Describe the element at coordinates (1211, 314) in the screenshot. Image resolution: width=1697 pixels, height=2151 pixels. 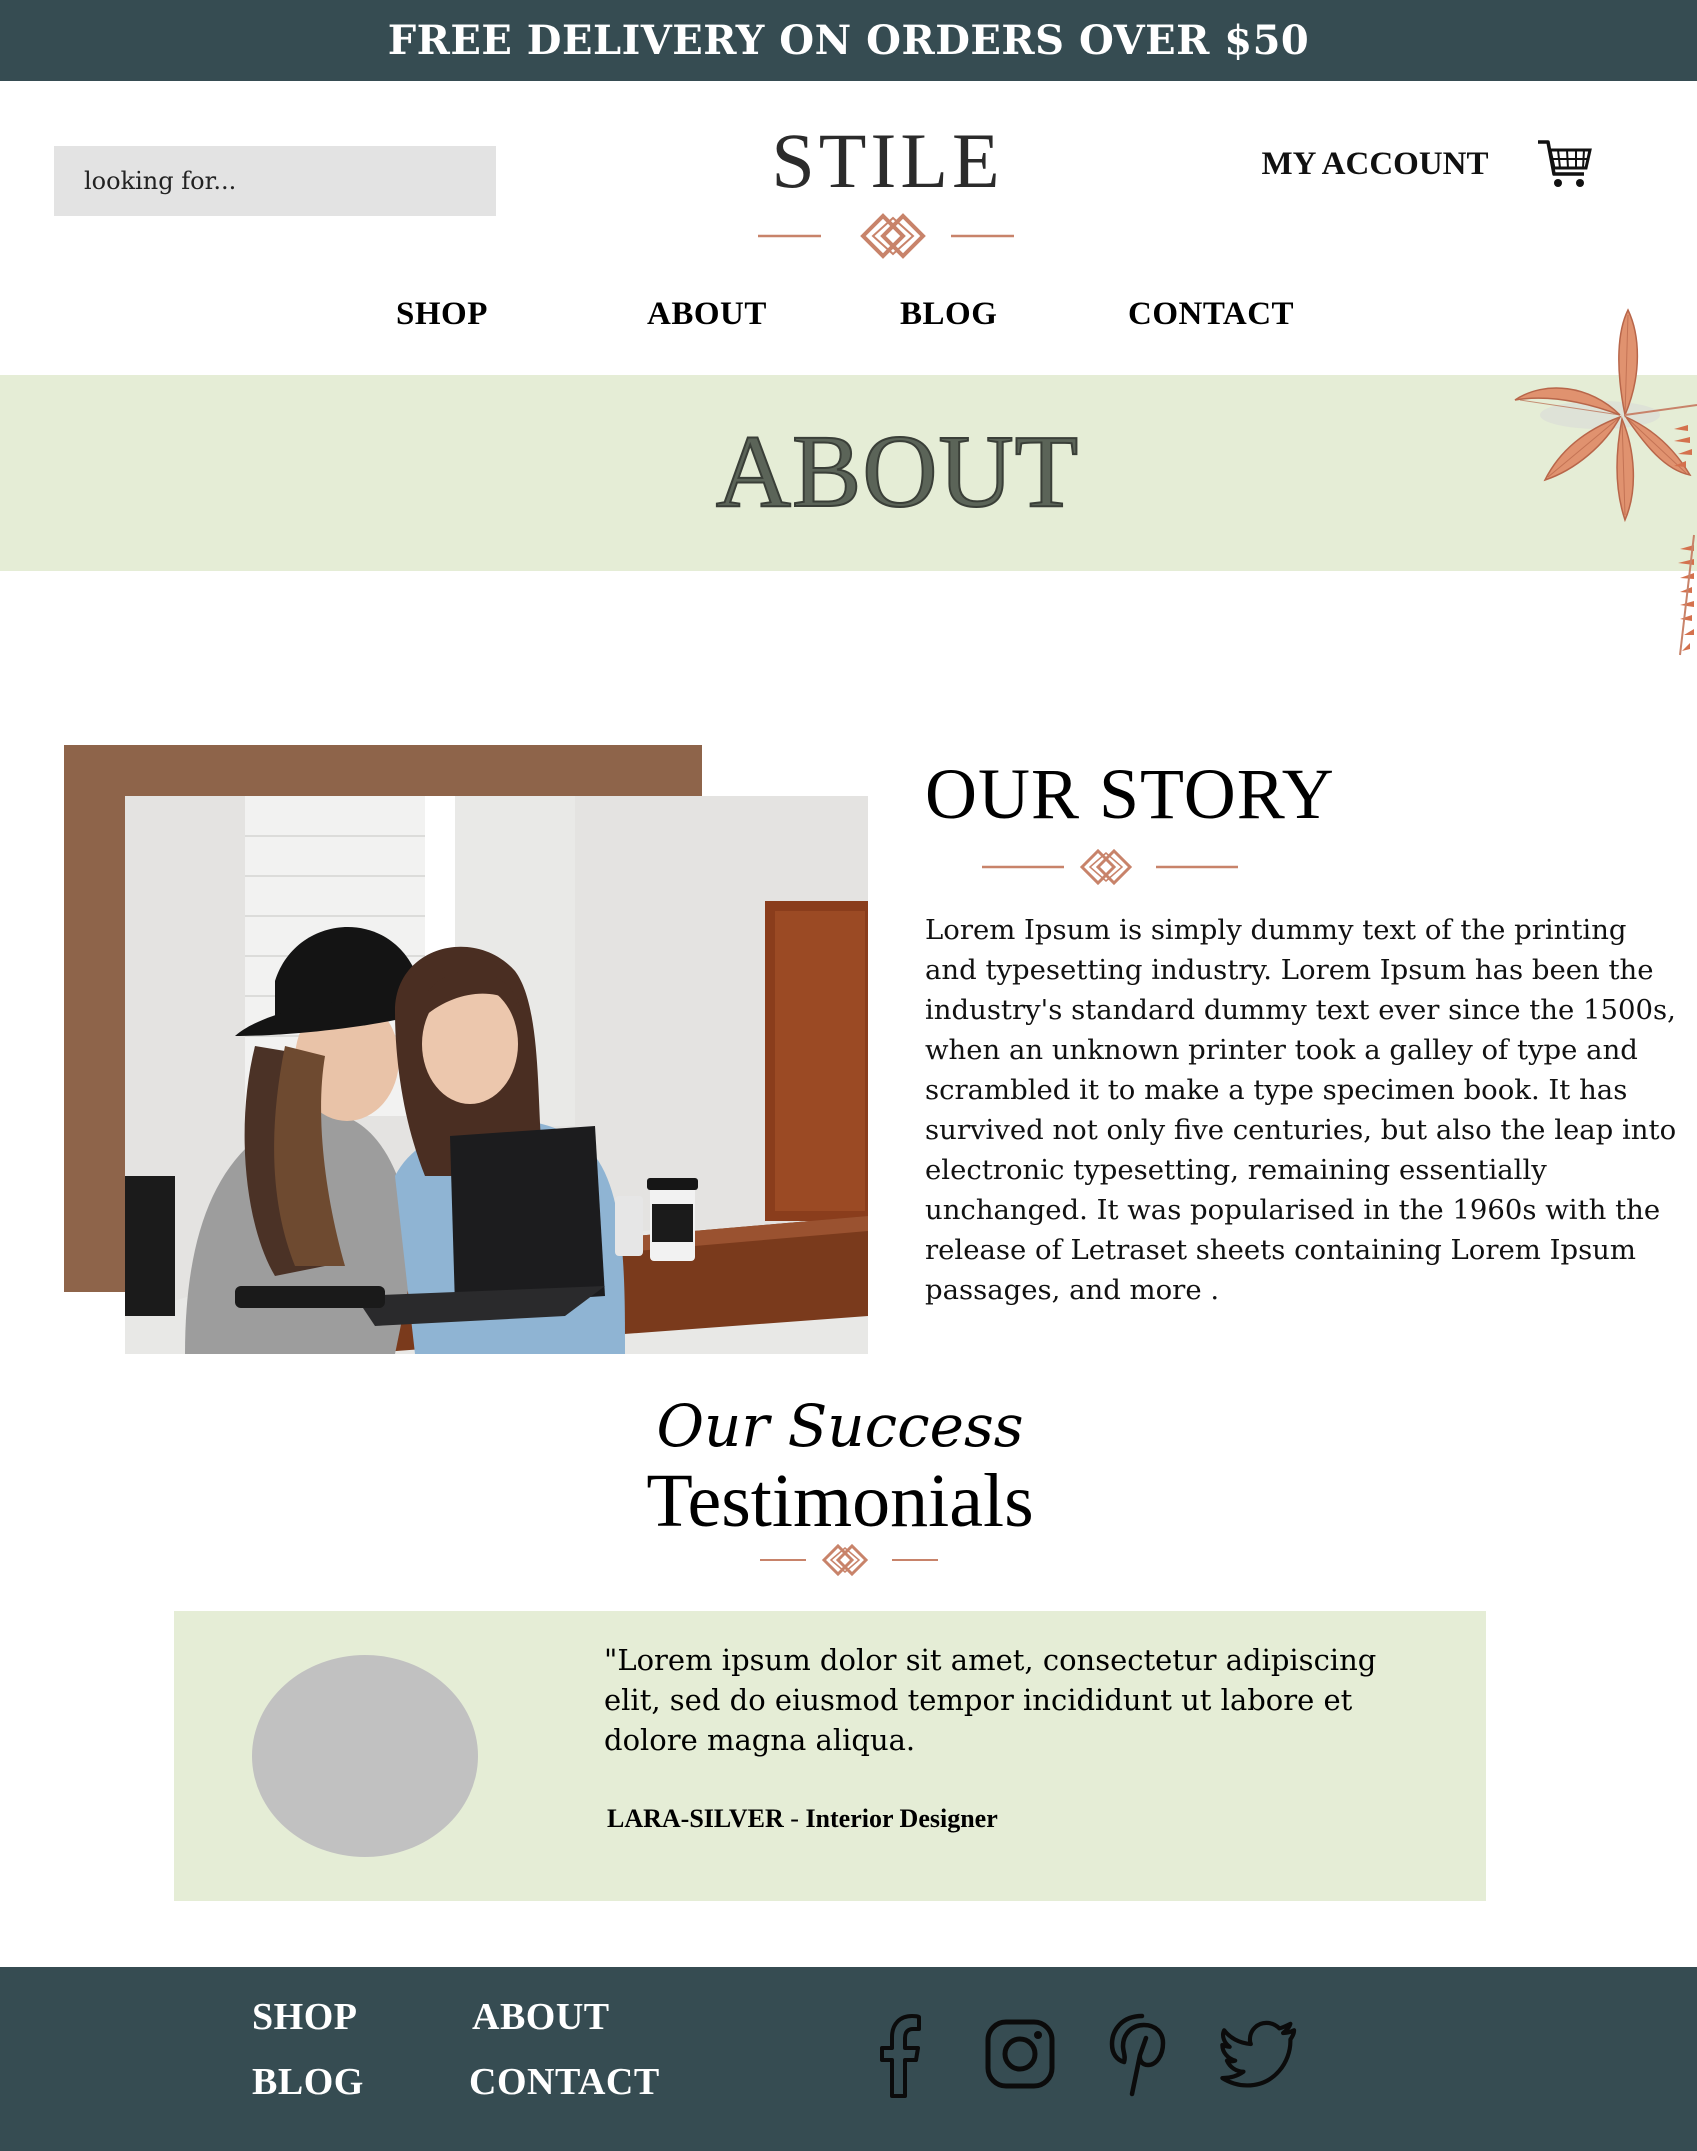
I see `nav-contact: CONTACT` at that location.